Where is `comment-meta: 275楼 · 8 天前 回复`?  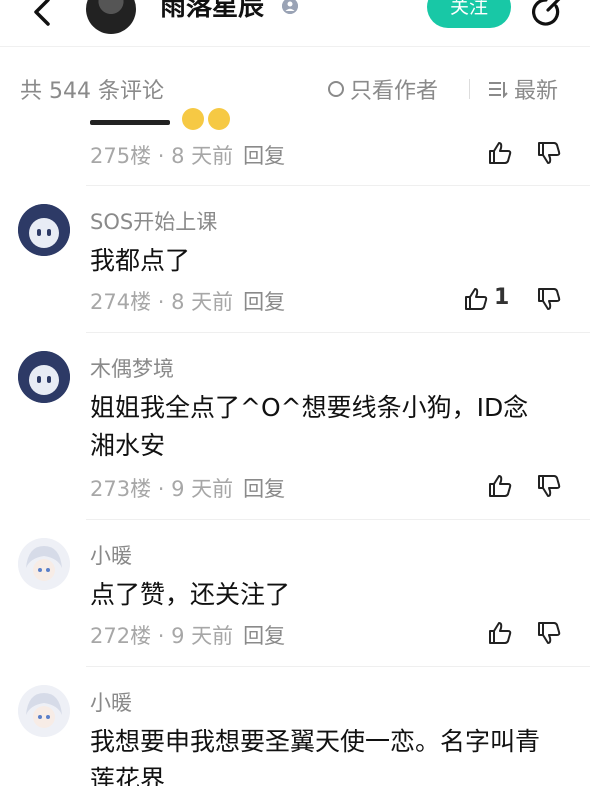 comment-meta: 275楼 · 8 天前 回复 is located at coordinates (188, 156).